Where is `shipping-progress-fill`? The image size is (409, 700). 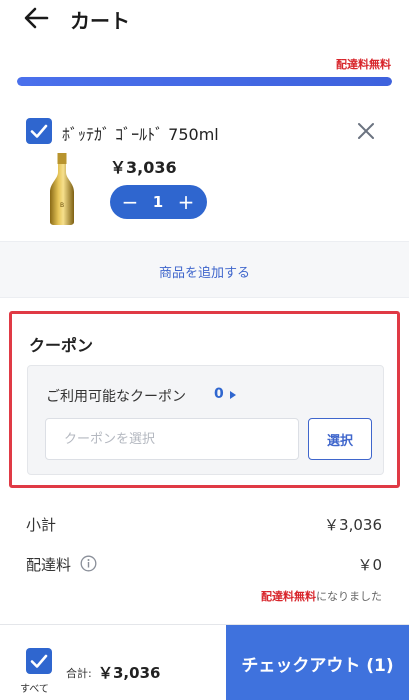 shipping-progress-fill is located at coordinates (204, 81).